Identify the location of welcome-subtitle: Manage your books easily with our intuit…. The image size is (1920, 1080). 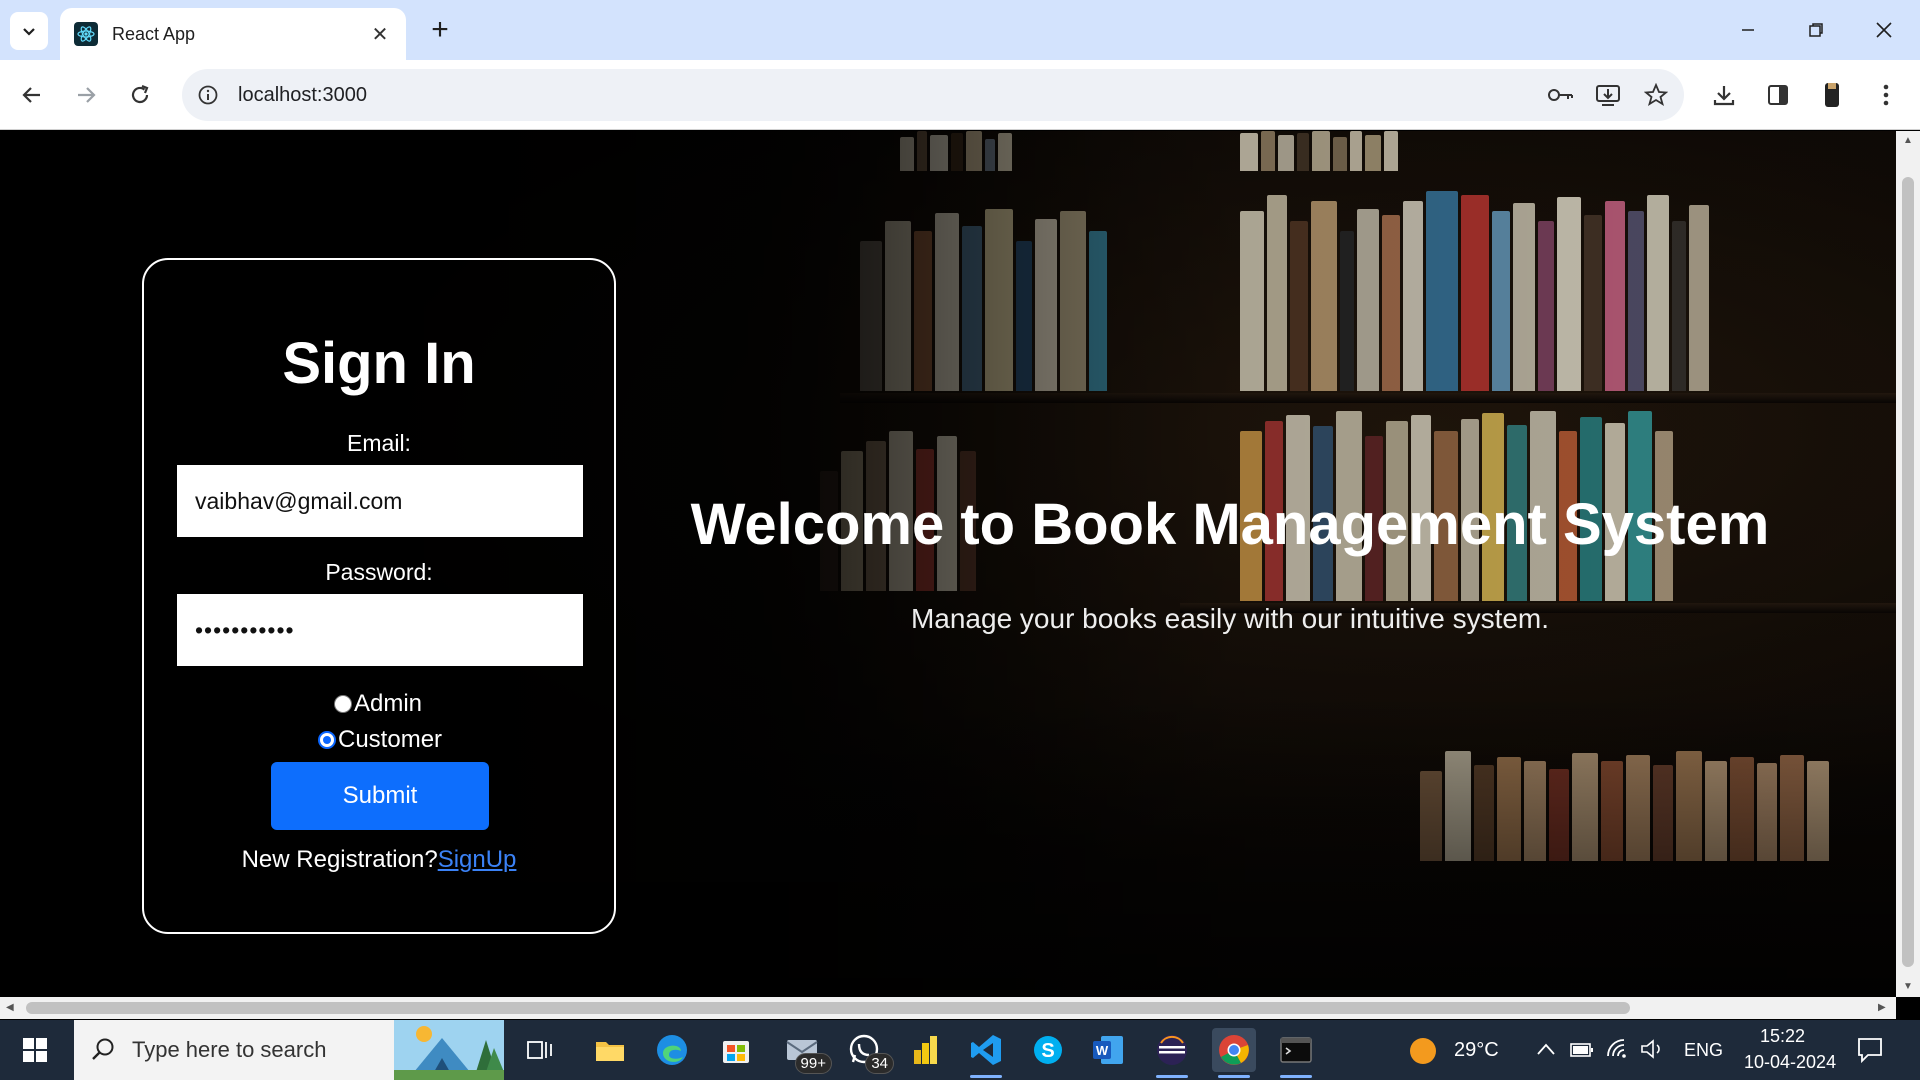
(1230, 618).